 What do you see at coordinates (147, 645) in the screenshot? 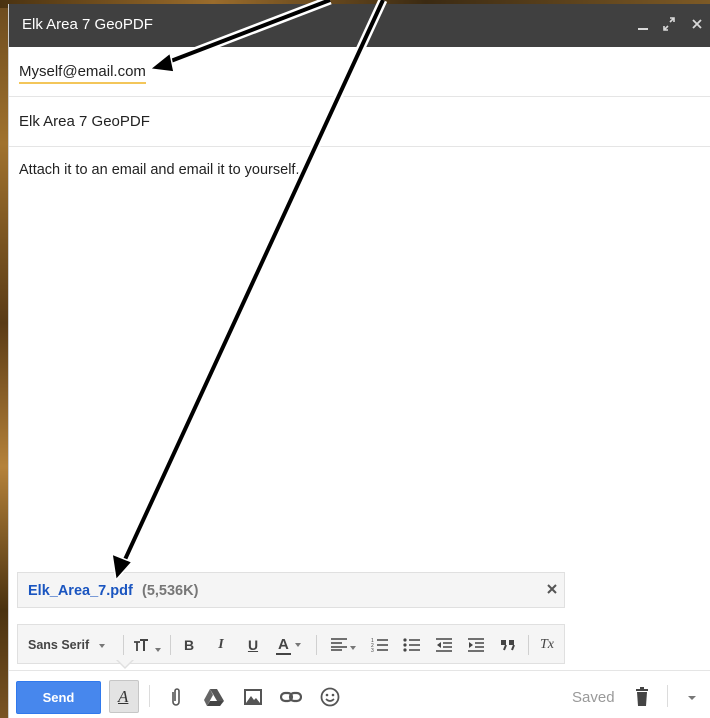
I see `font-size-icon` at bounding box center [147, 645].